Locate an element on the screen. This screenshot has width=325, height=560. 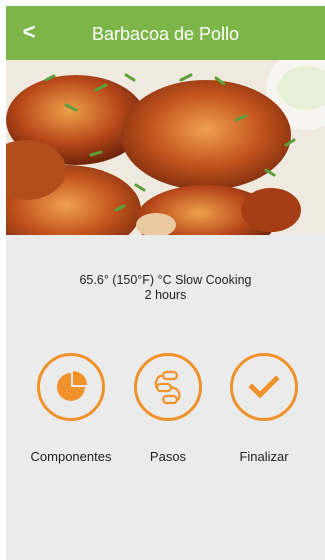
components-ring is located at coordinates (71, 387).